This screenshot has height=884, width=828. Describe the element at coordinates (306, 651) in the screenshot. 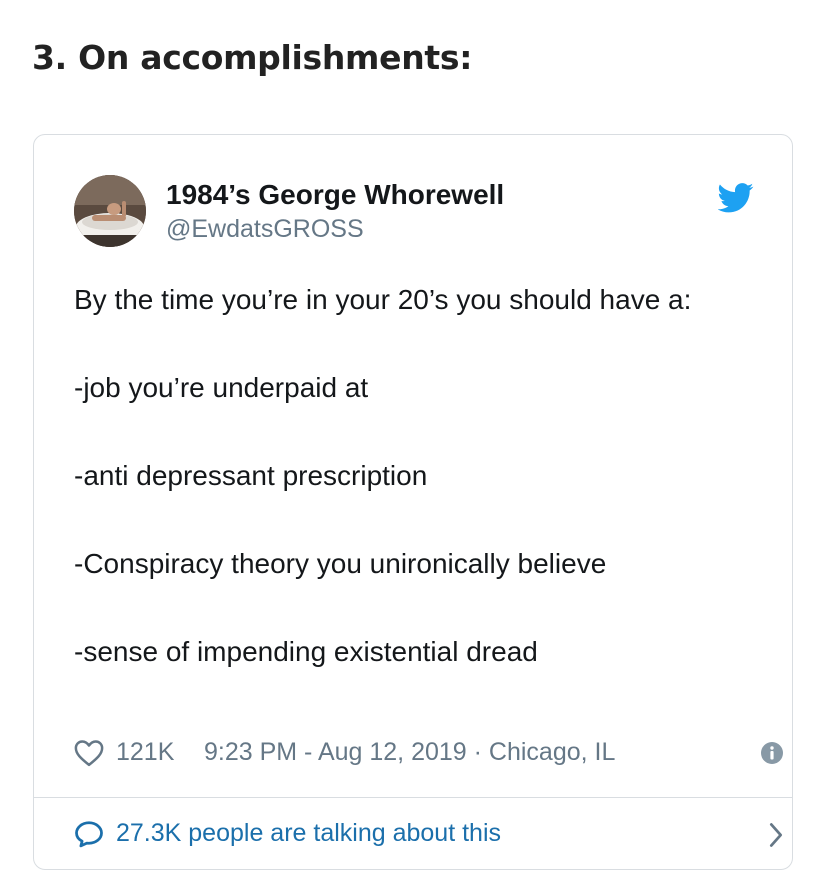

I see `tweet-text-line: -sense of impending existential dread` at that location.